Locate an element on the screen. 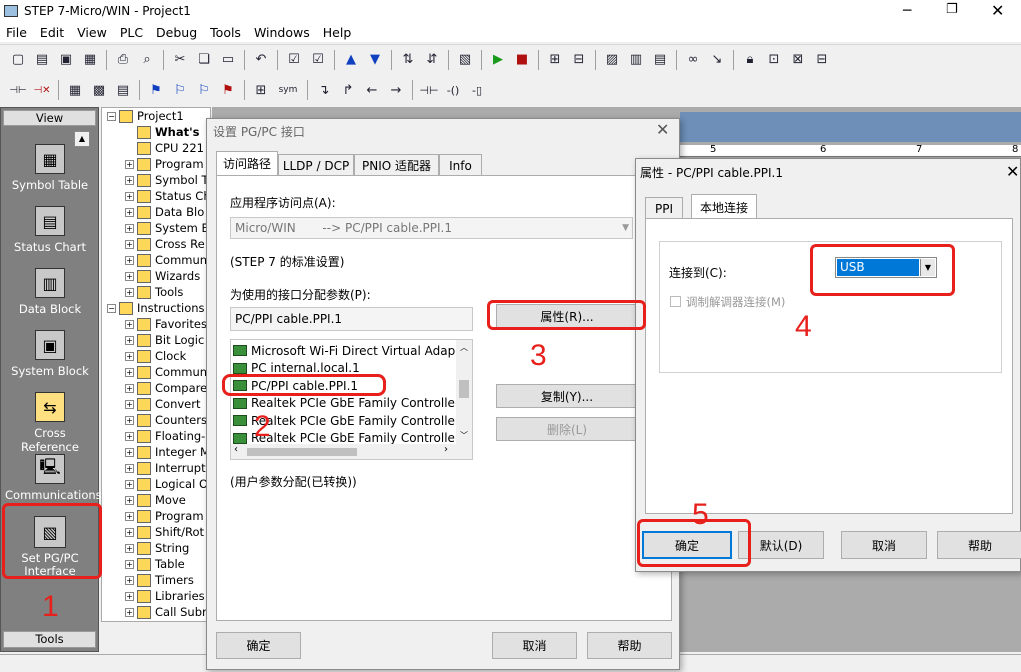 The width and height of the screenshot is (1021, 672). run-icon: ▶ is located at coordinates (498, 60).